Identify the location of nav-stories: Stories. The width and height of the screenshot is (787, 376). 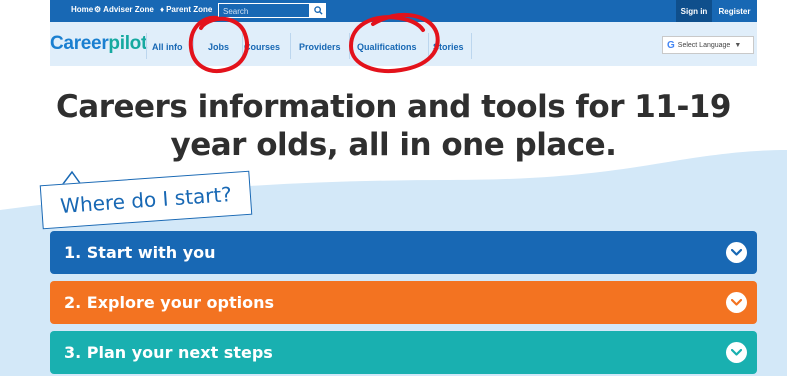
(448, 47).